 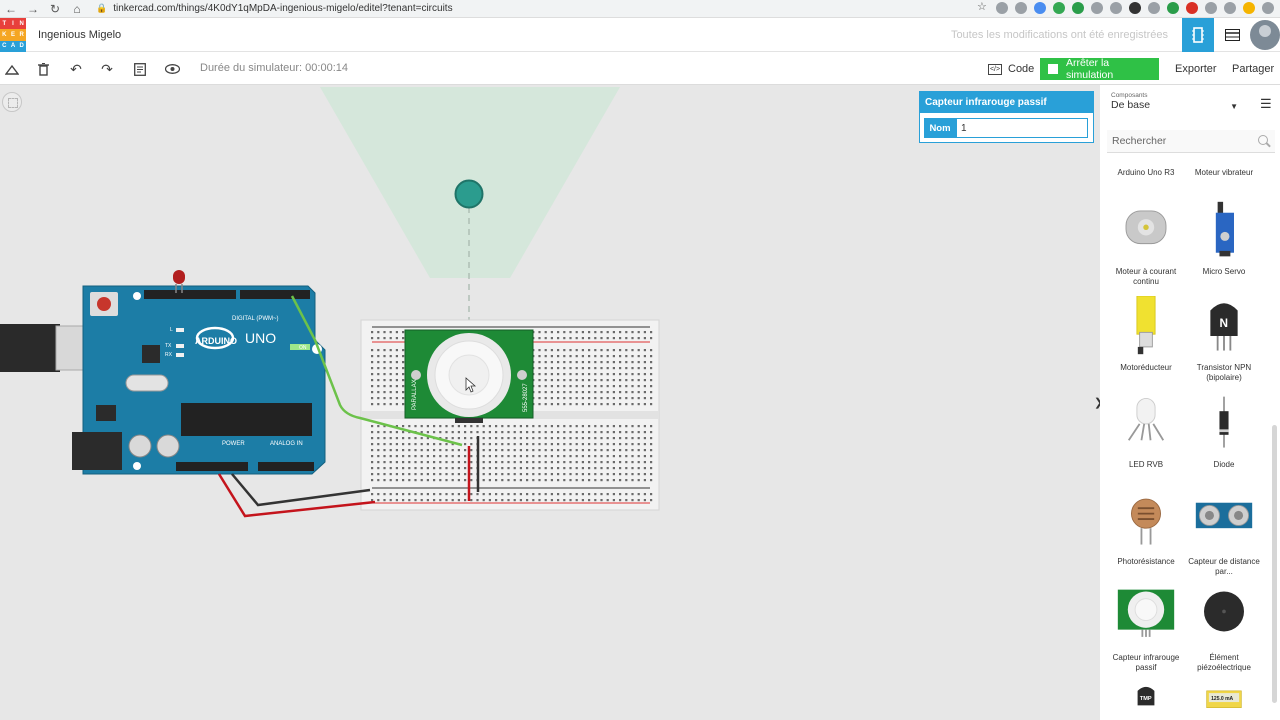 I want to click on back-icon: ←, so click(x=11, y=9).